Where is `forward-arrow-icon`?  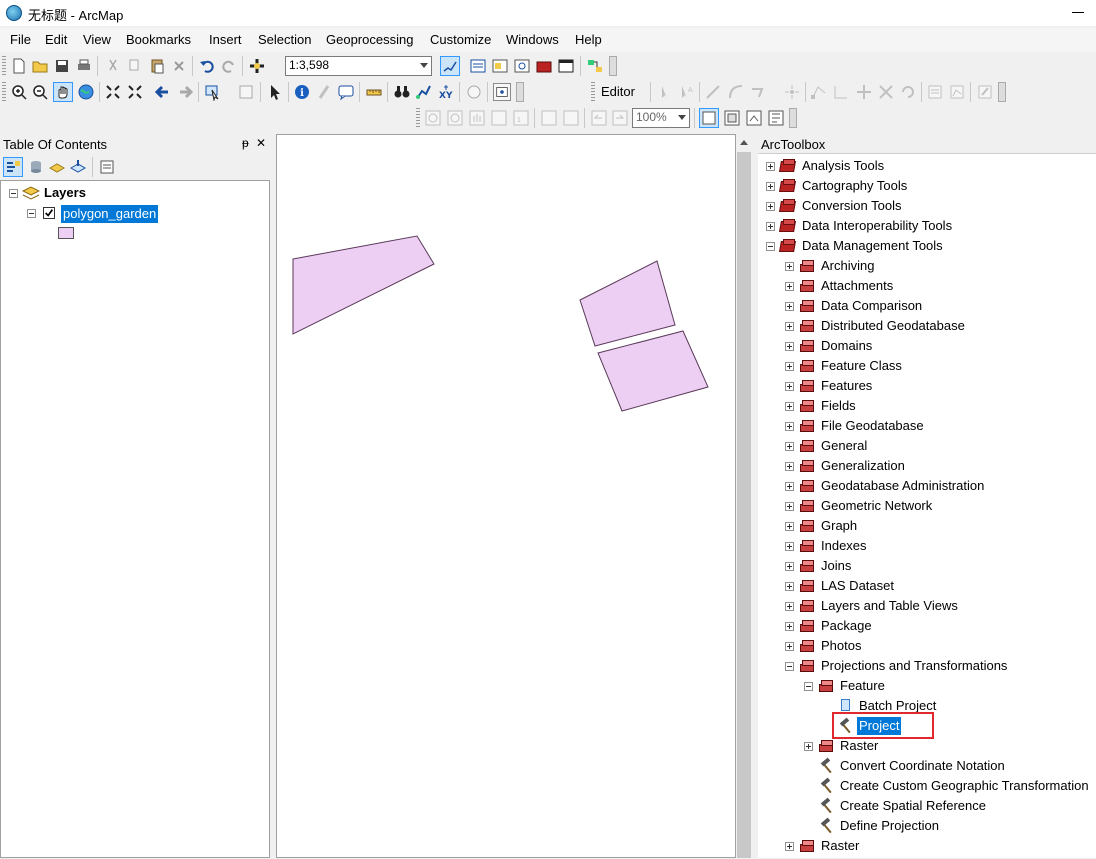
forward-arrow-icon is located at coordinates (185, 92).